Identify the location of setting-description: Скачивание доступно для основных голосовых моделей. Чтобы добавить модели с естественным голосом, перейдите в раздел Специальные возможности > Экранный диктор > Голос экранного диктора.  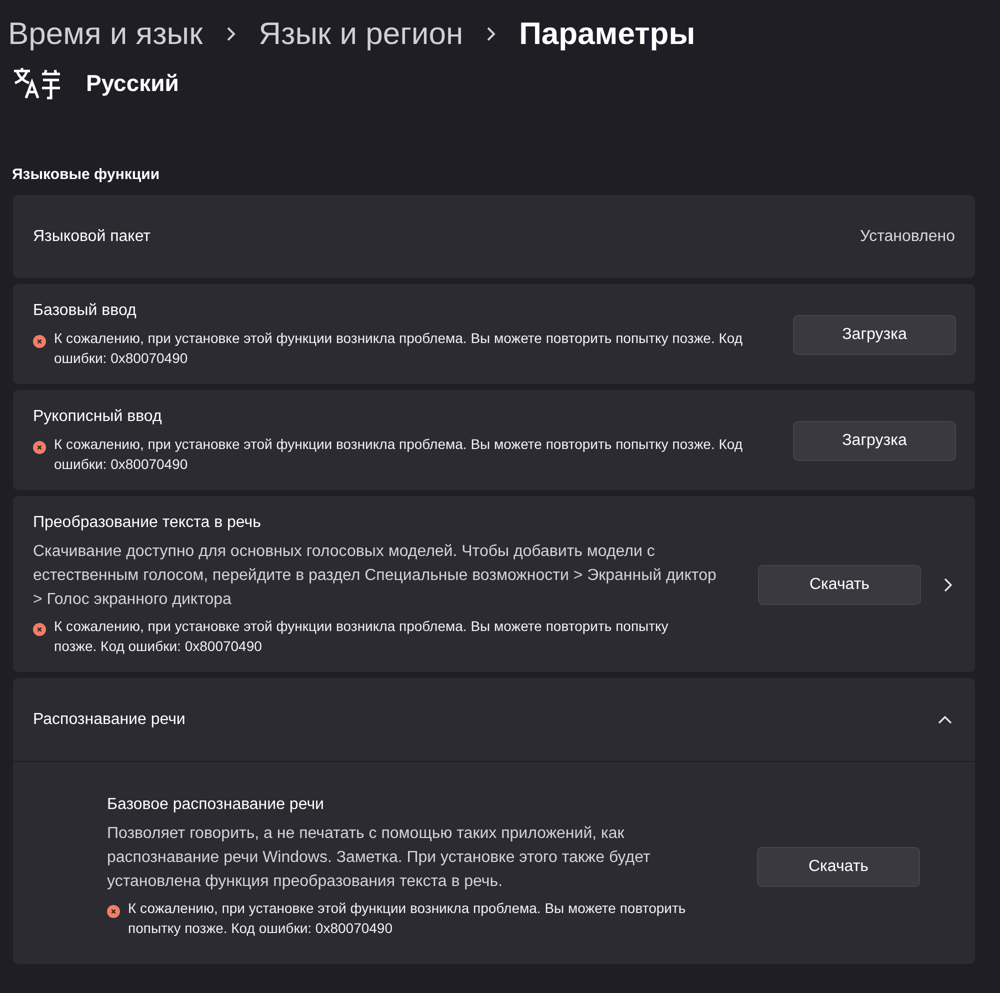
(375, 576).